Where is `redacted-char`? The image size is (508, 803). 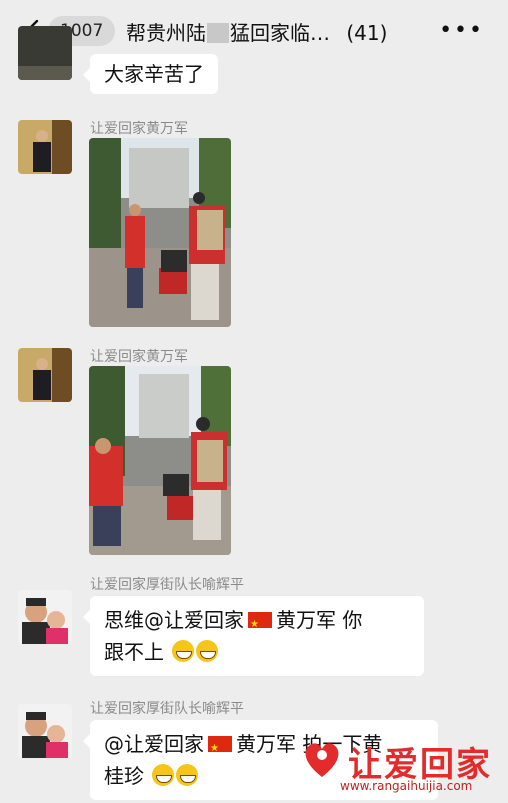
redacted-char is located at coordinates (218, 33).